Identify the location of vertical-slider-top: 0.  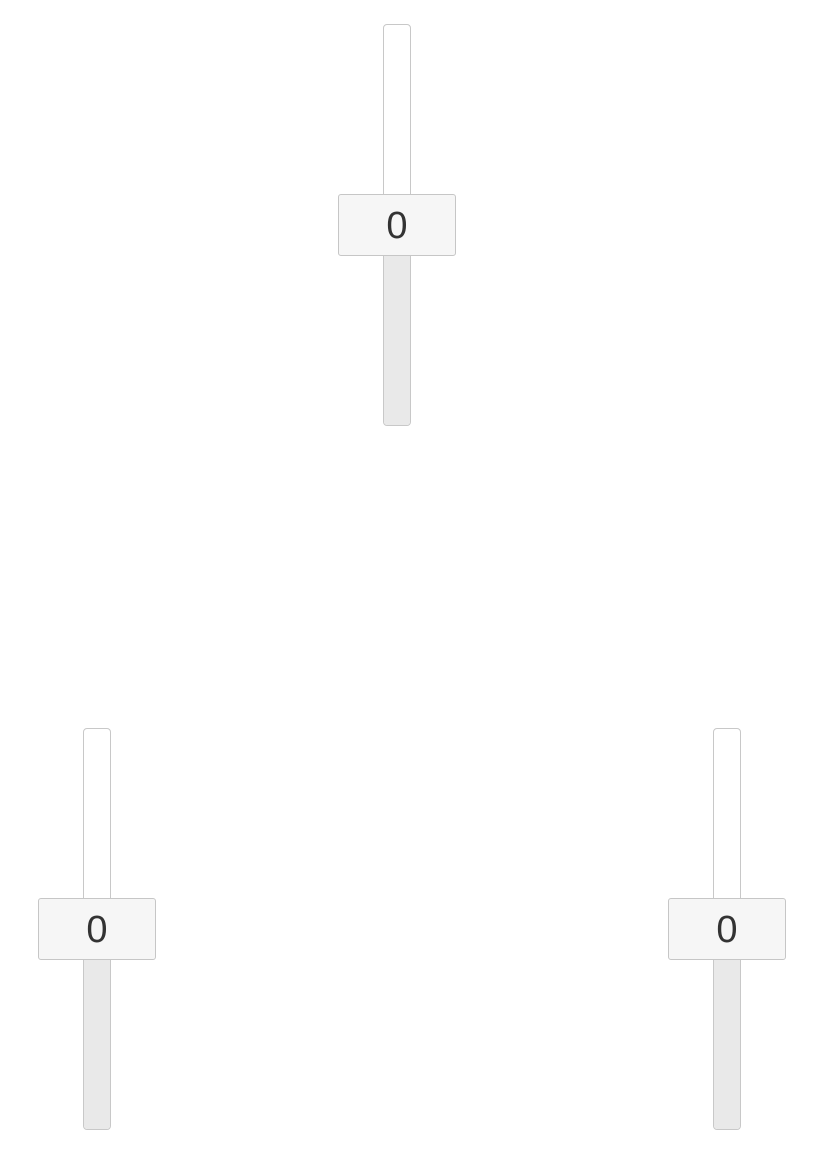
(398, 226).